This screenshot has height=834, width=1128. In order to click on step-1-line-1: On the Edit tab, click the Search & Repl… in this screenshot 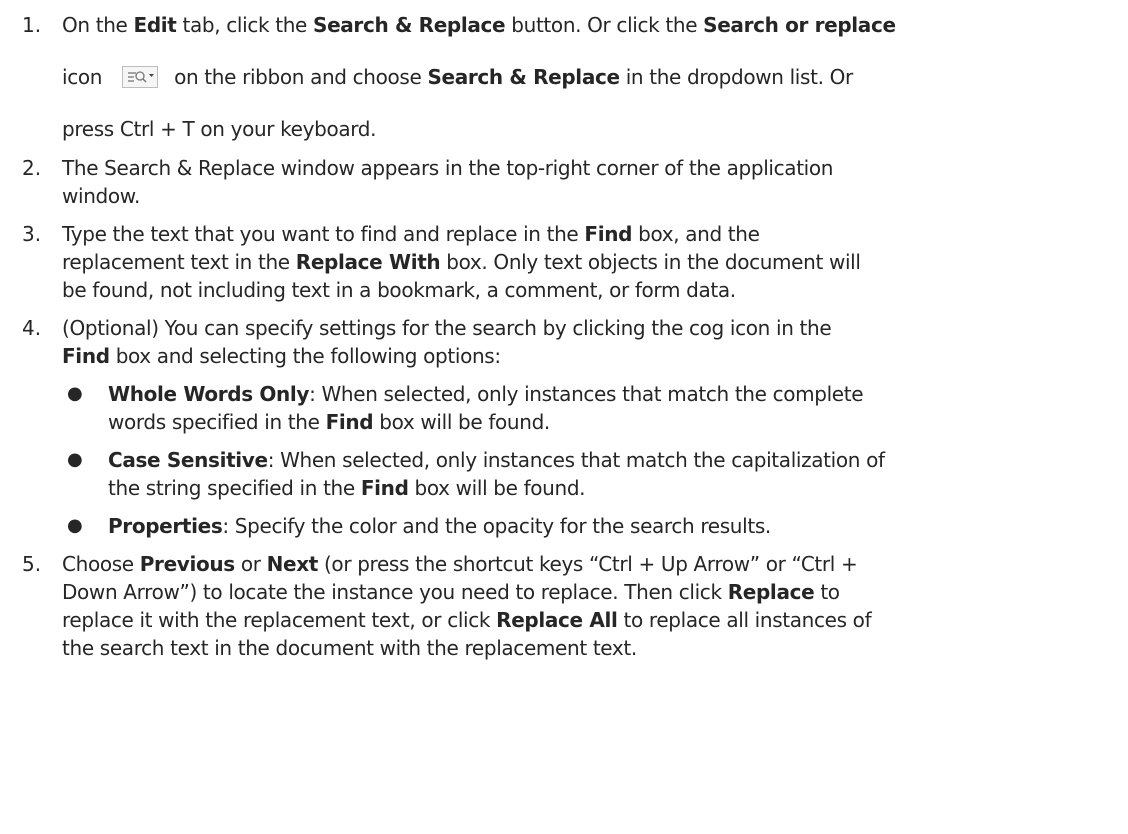, I will do `click(479, 25)`.